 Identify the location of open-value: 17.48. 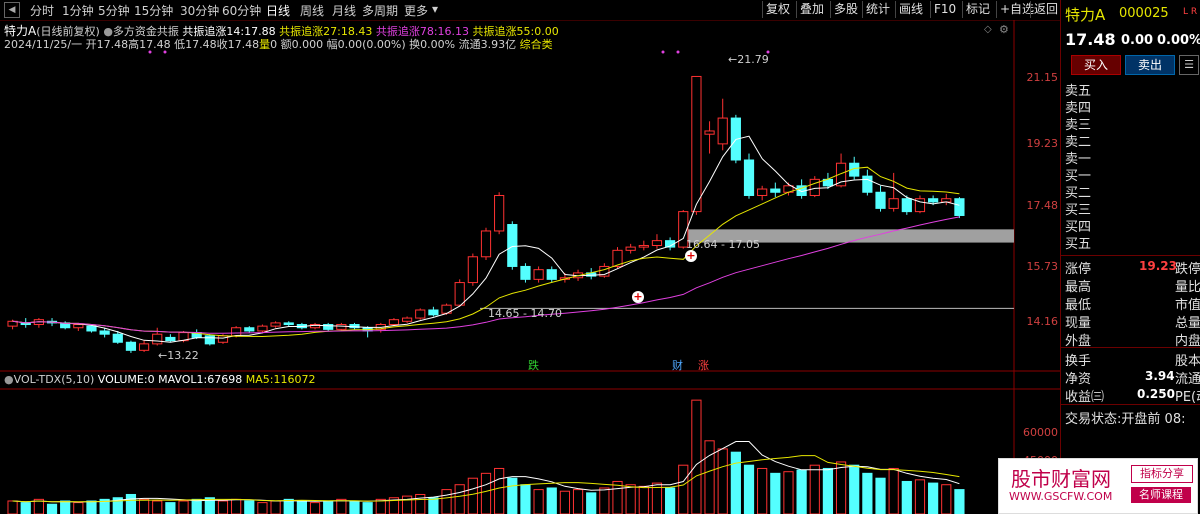
(112, 44).